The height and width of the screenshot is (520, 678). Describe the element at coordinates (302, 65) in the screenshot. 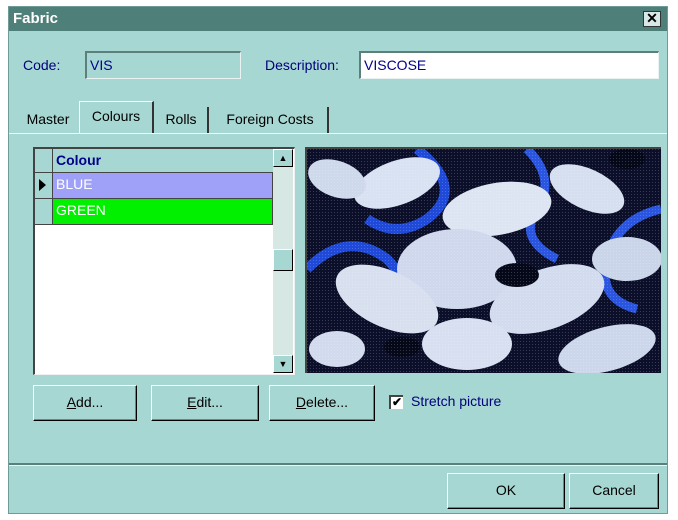

I see `description-label: Description:` at that location.